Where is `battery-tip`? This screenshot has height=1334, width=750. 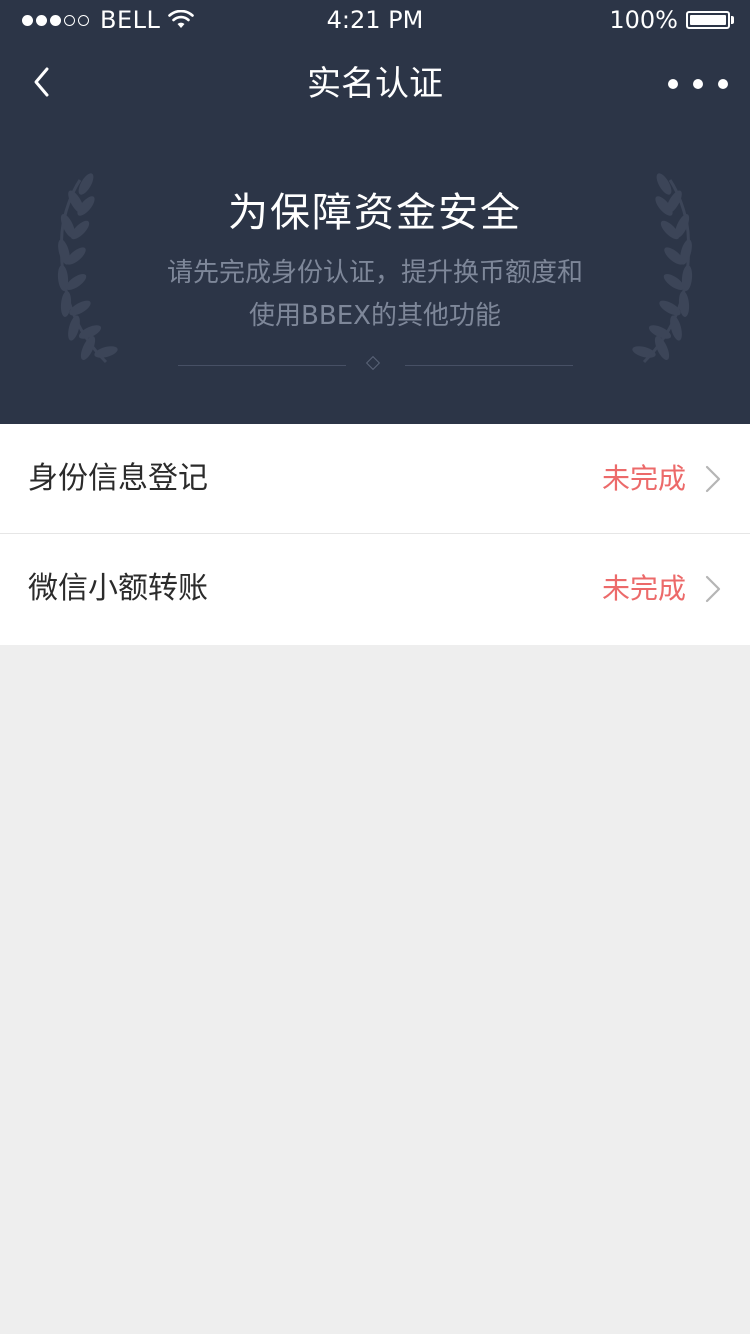 battery-tip is located at coordinates (732, 20).